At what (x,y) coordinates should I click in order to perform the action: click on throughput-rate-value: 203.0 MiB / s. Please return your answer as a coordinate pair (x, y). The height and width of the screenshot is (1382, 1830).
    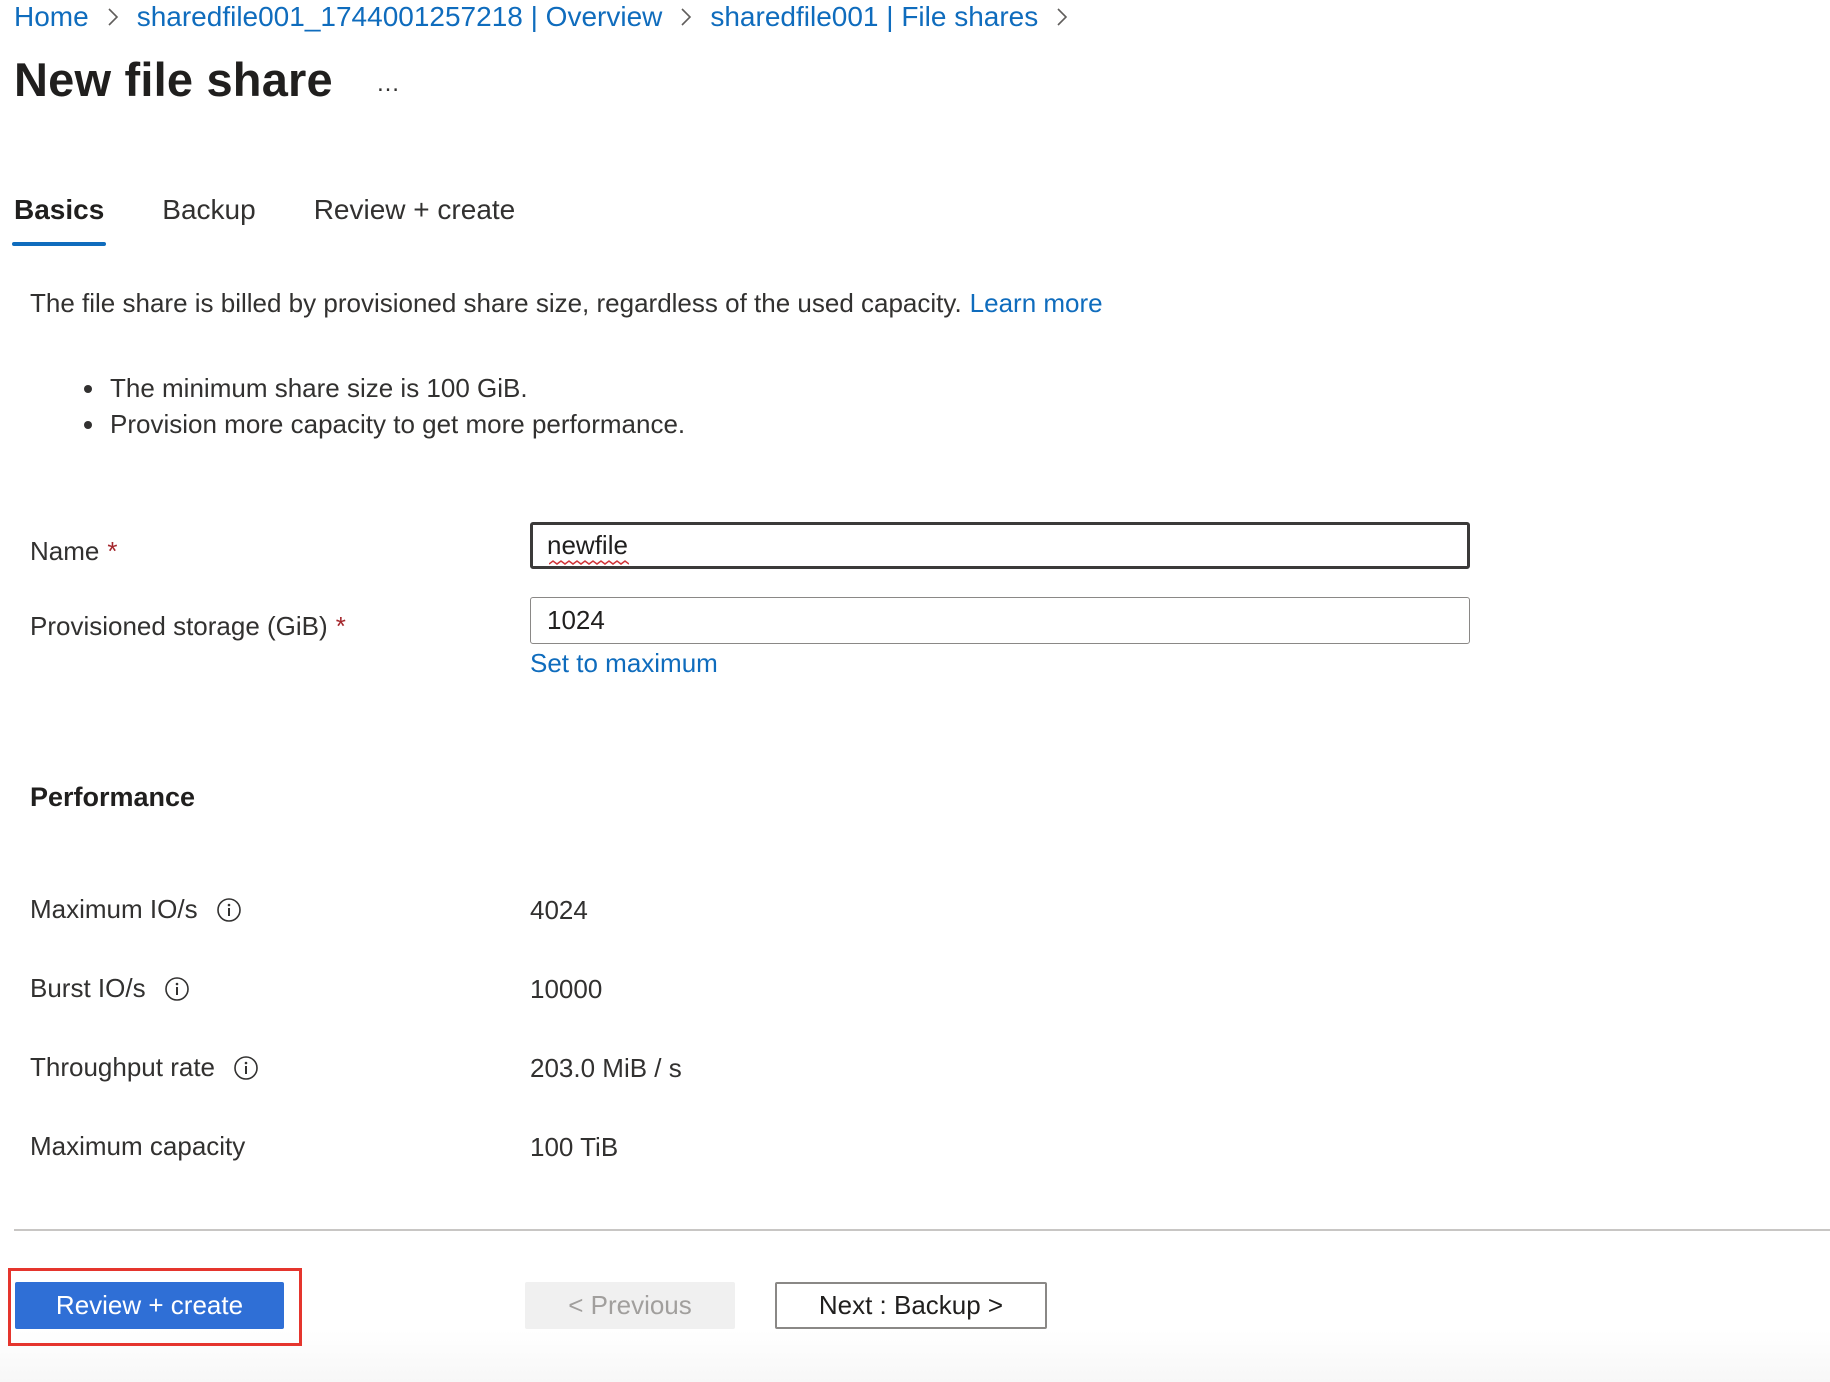
    Looking at the image, I should click on (606, 1068).